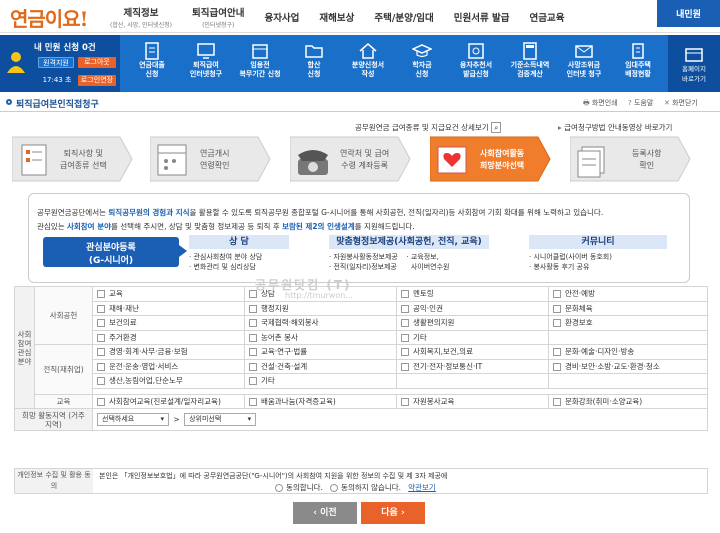  I want to click on guide-video-link: ▸ 급여청구방법 안내동영상 바로가기, so click(615, 127).